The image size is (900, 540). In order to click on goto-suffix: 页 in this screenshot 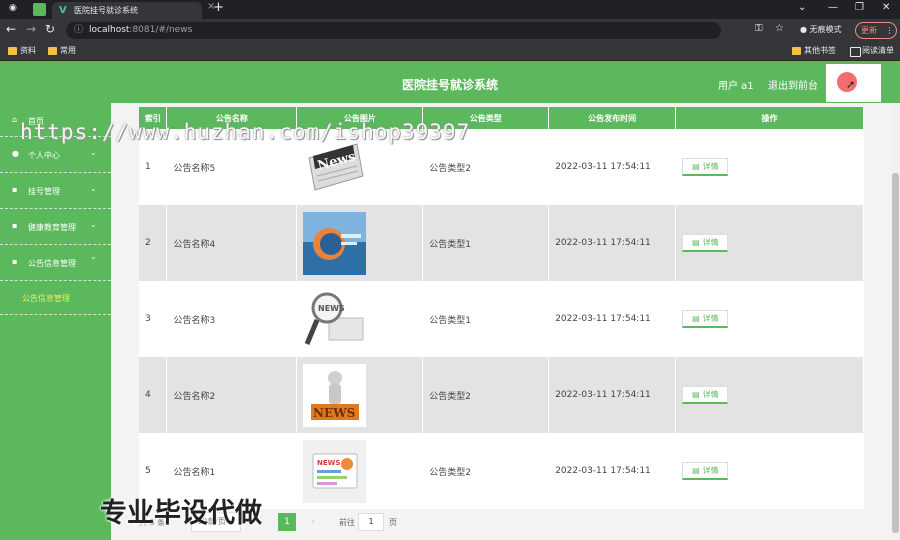, I will do `click(393, 522)`.